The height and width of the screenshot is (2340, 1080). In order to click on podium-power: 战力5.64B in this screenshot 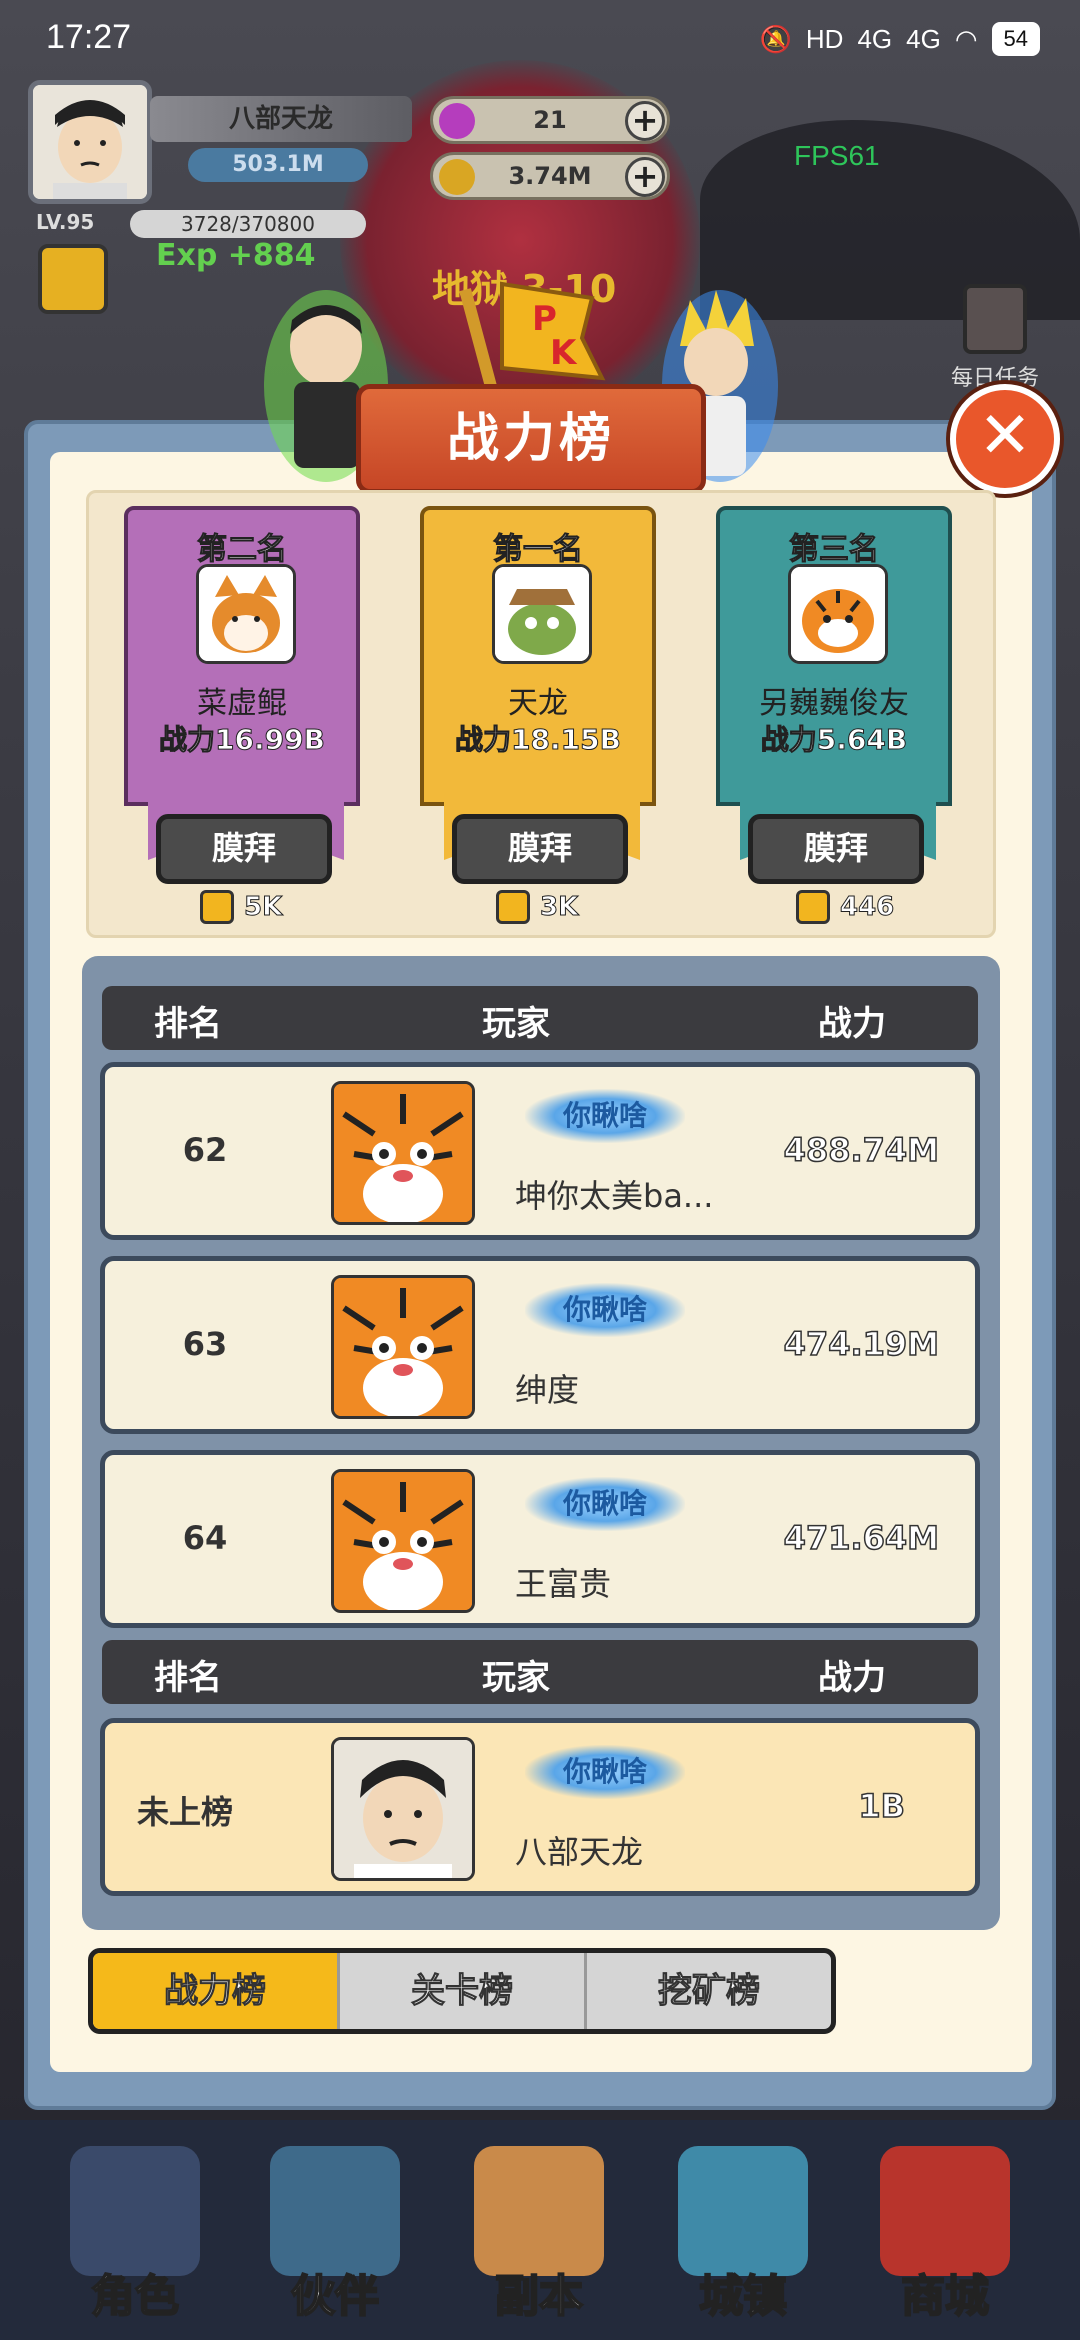, I will do `click(834, 740)`.